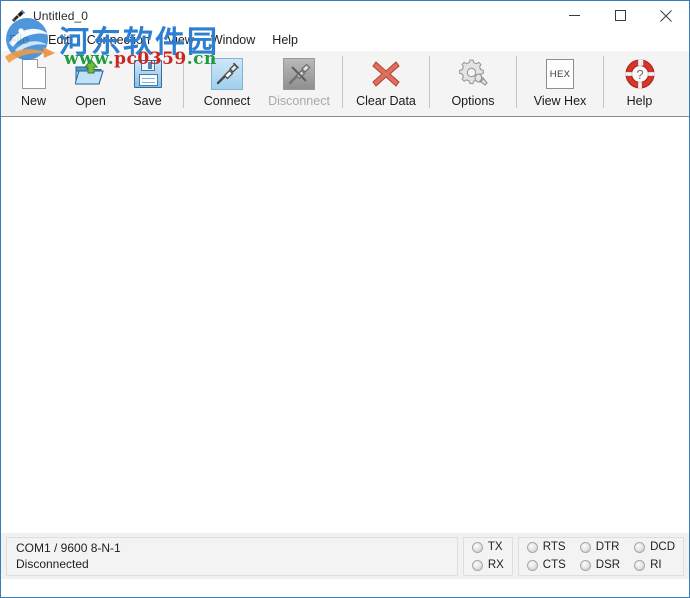  I want to click on new-button: New, so click(33, 82).